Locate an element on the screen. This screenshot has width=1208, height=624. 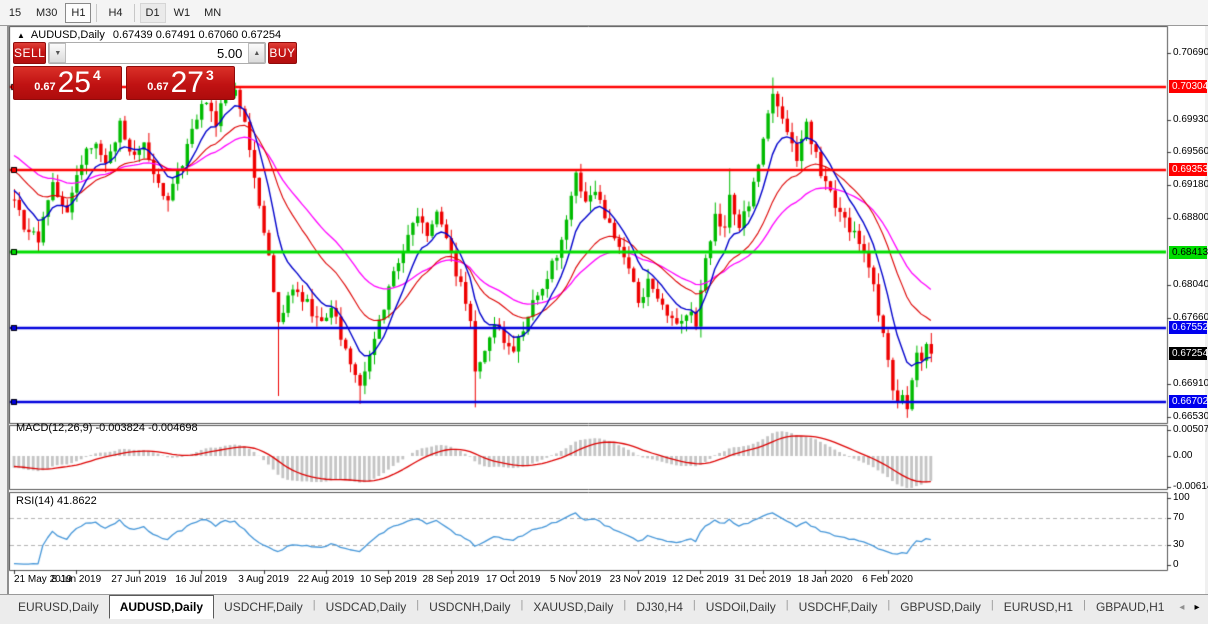
timeframe-button-h1: H1 is located at coordinates (78, 12).